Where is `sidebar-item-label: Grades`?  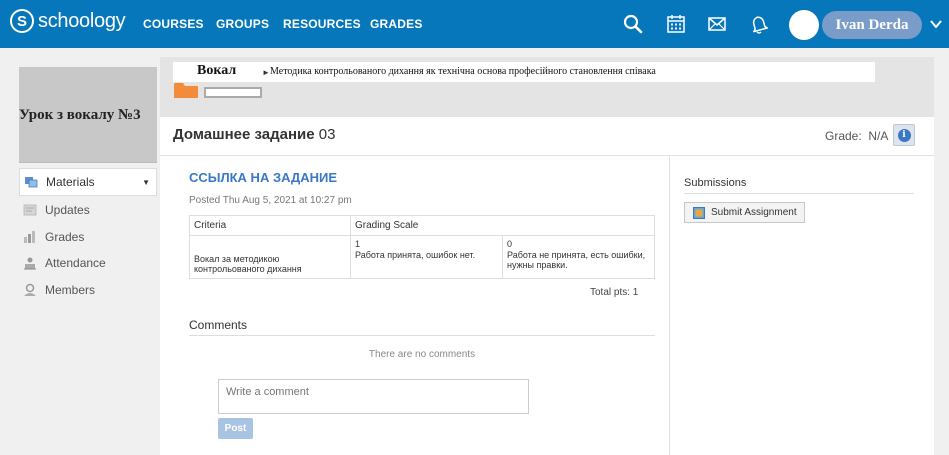 sidebar-item-label: Grades is located at coordinates (65, 237).